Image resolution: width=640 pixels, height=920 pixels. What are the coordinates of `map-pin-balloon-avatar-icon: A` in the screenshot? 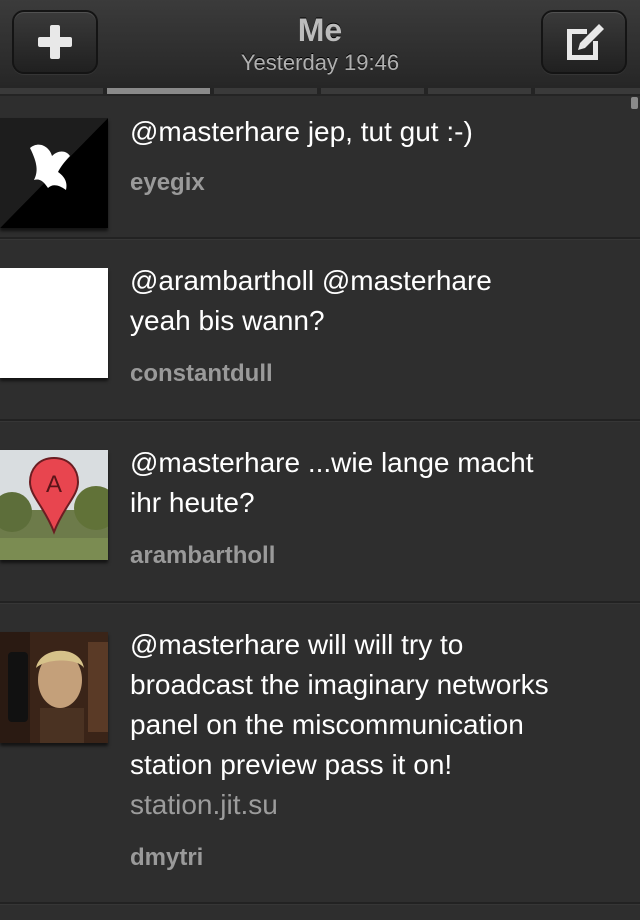 It's located at (54, 505).